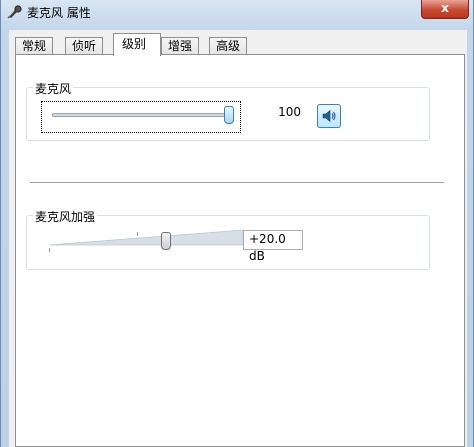 This screenshot has width=474, height=447. What do you see at coordinates (137, 44) in the screenshot?
I see `tab-levels: 级别` at bounding box center [137, 44].